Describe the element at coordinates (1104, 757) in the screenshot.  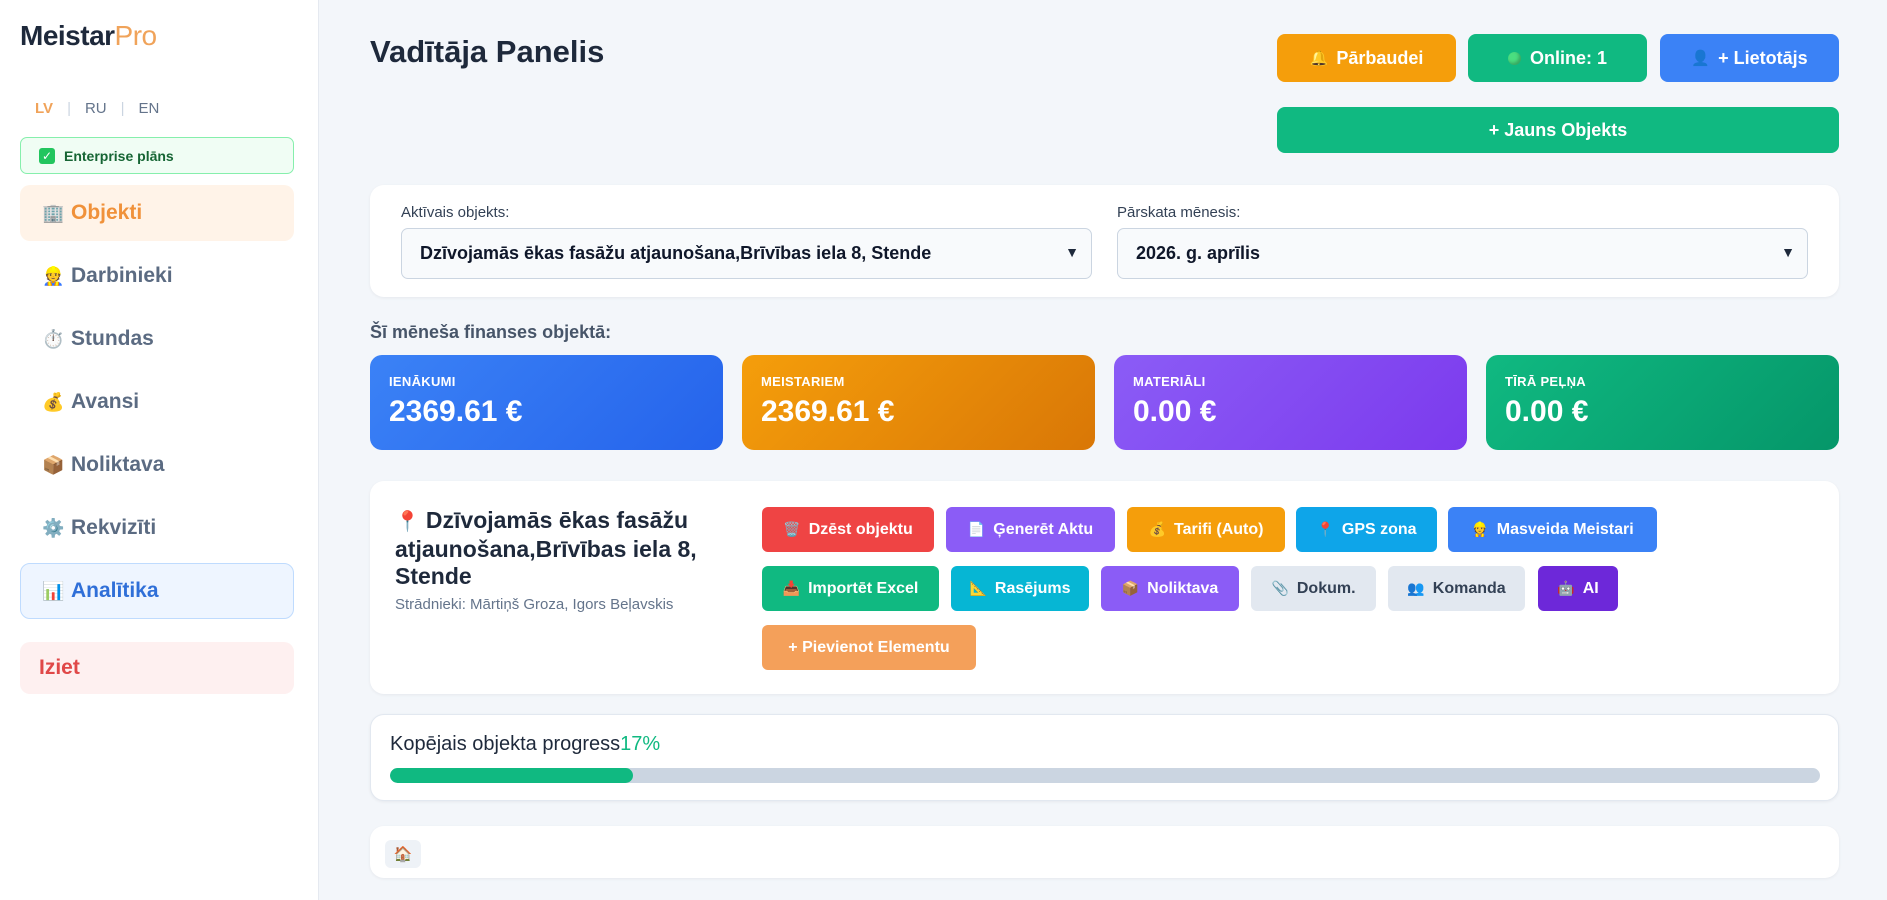
I see `progress-card: Kopējais objekta progress17%` at that location.